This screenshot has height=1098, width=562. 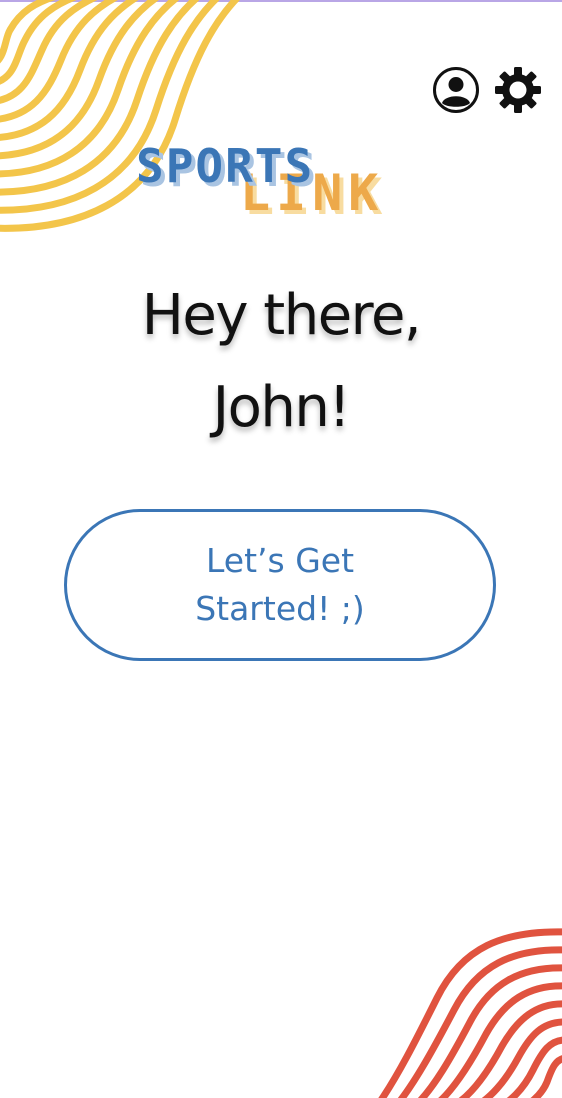 What do you see at coordinates (225, 166) in the screenshot?
I see `logo-sports-word: SPORTS` at bounding box center [225, 166].